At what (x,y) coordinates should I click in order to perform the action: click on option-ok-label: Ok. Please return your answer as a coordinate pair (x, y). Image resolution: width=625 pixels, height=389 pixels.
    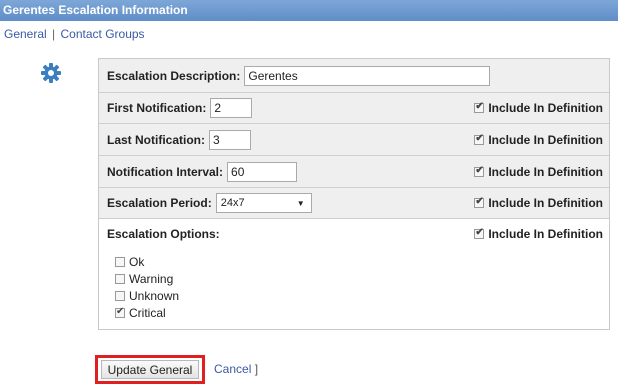
    Looking at the image, I should click on (137, 262).